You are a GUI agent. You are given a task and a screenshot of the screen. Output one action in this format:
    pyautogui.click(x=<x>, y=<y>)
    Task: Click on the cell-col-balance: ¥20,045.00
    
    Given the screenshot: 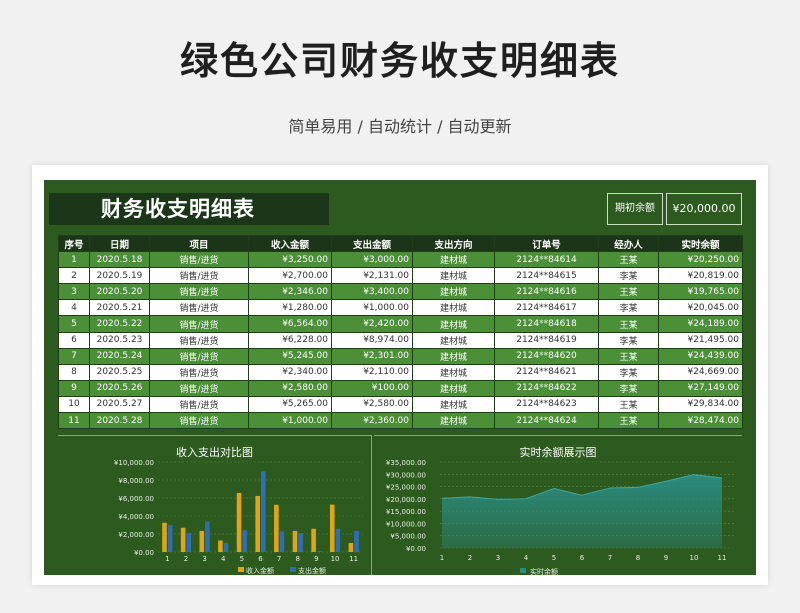 What is the action you would take?
    pyautogui.click(x=700, y=308)
    